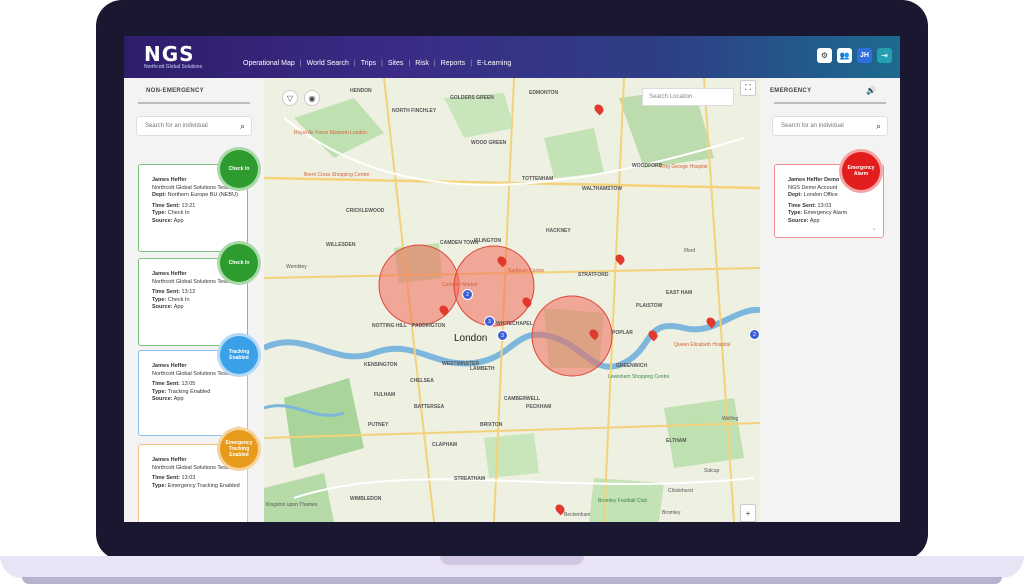  Describe the element at coordinates (378, 425) in the screenshot. I see `map-label: PUTNEY` at that location.